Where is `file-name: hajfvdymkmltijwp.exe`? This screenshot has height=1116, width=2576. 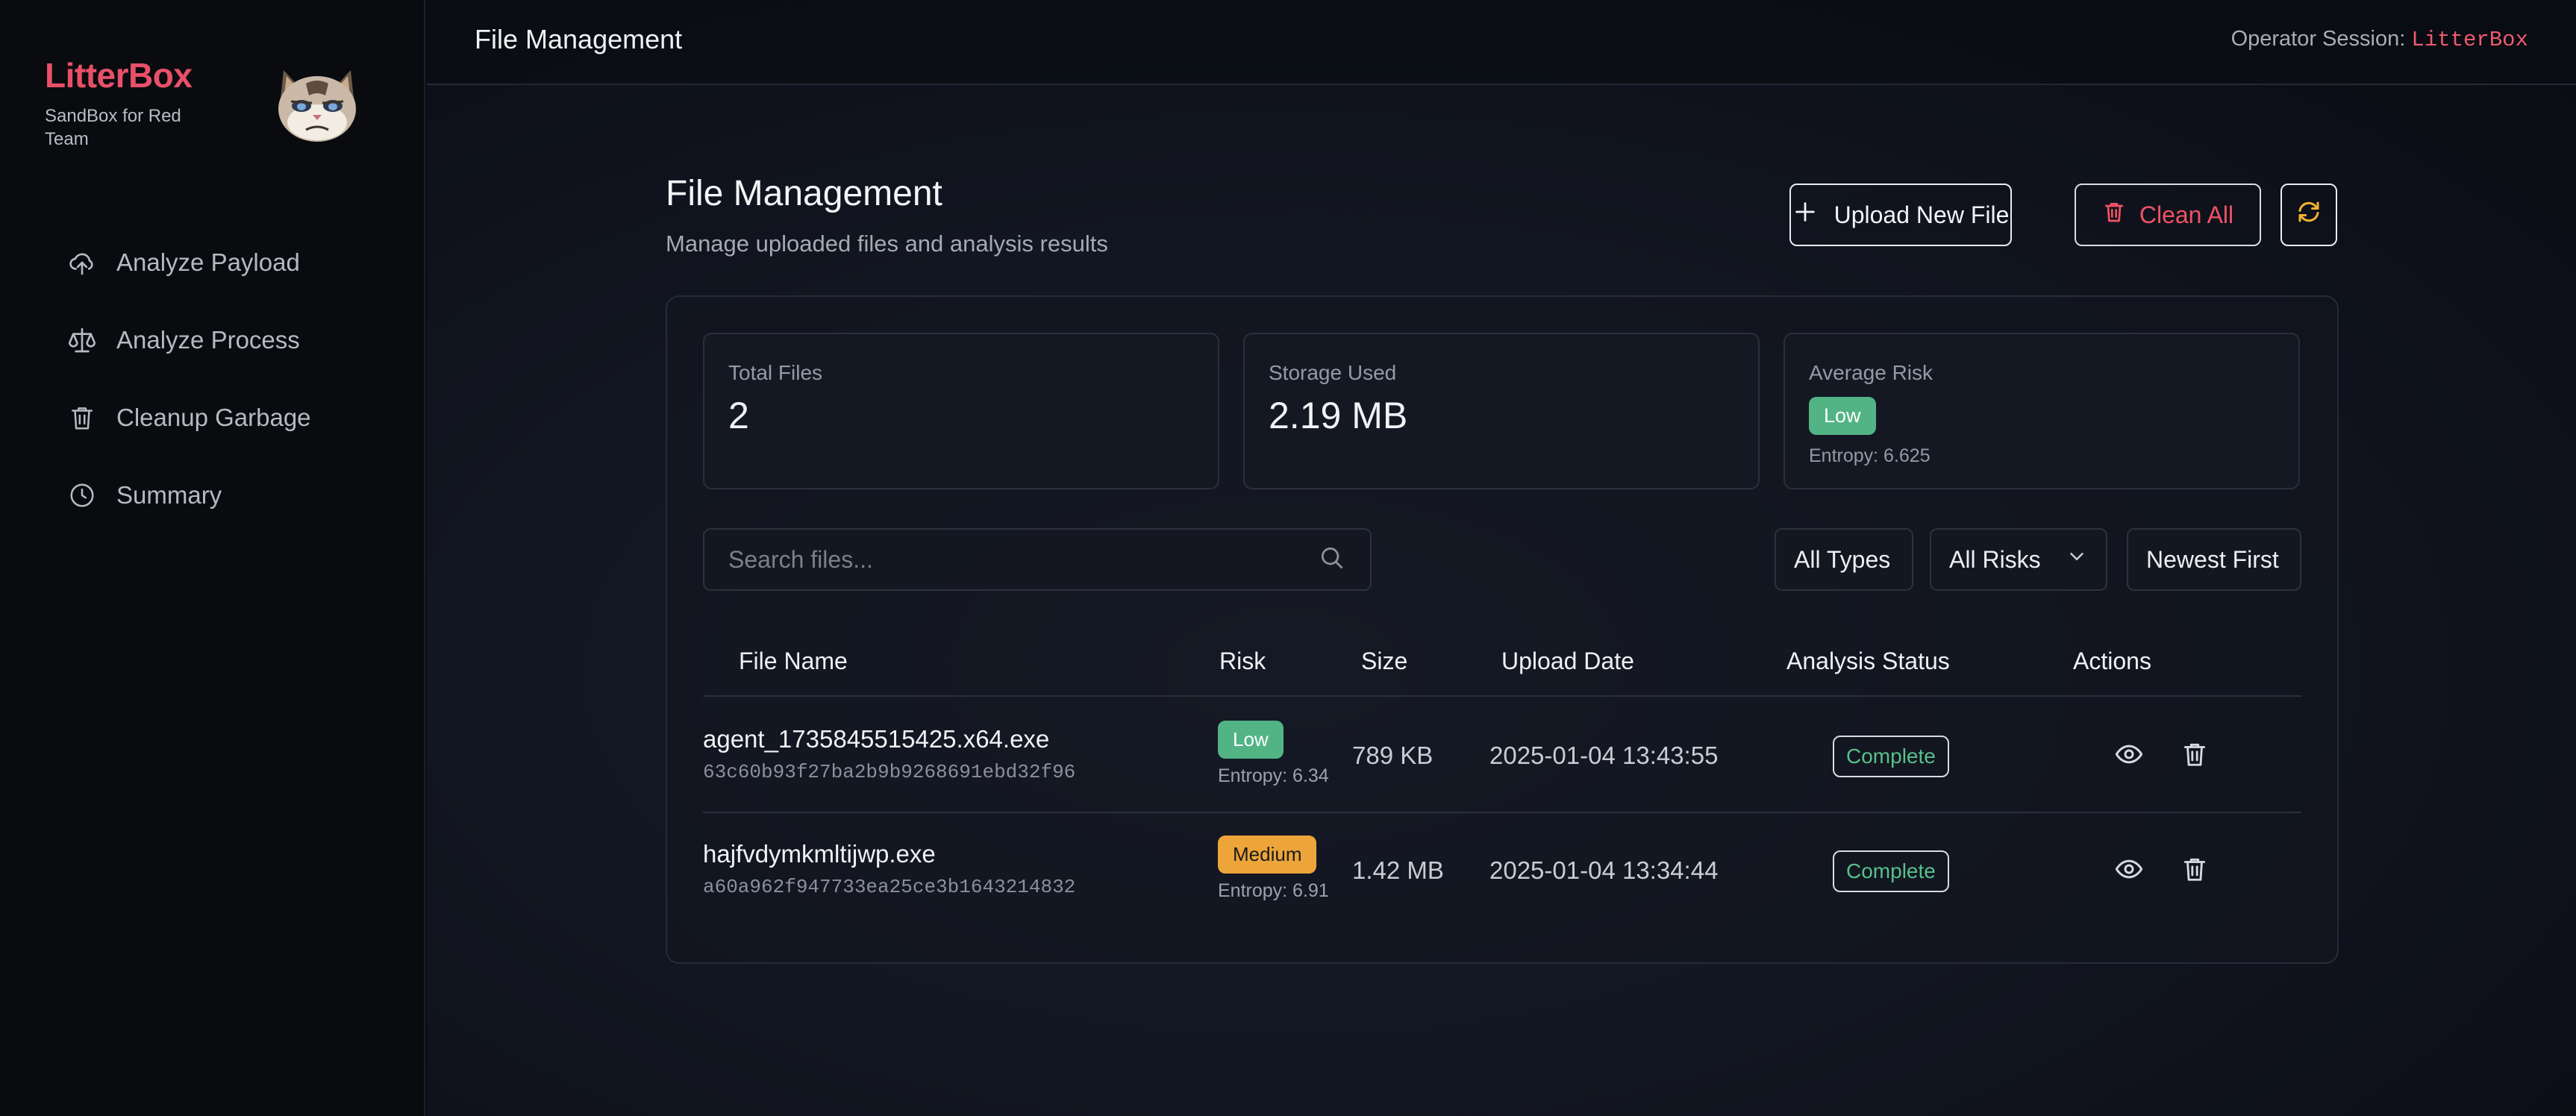
file-name: hajfvdymkmltijwp.exe is located at coordinates (819, 854).